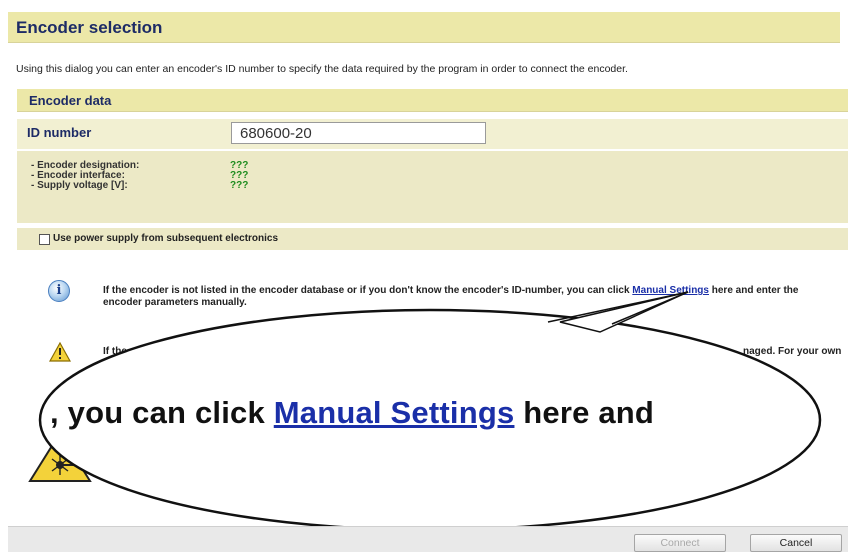  I want to click on connect-button: Connect, so click(680, 543).